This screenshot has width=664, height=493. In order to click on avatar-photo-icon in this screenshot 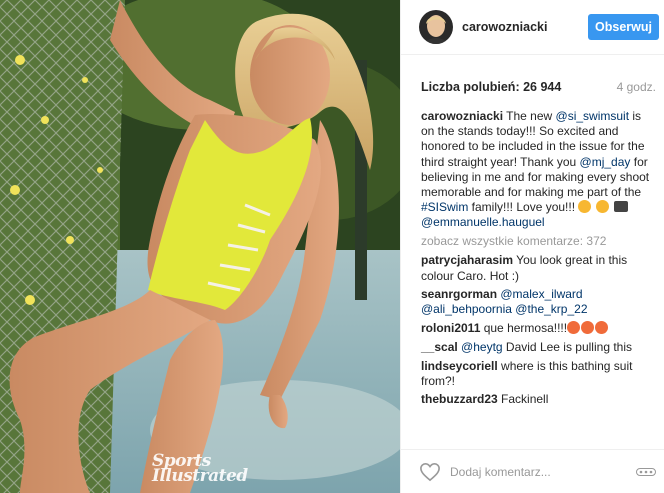, I will do `click(436, 27)`.